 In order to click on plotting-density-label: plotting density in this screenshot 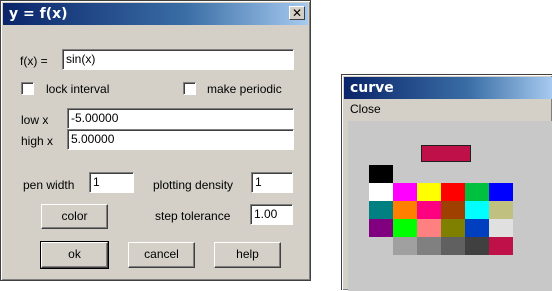, I will do `click(193, 185)`.